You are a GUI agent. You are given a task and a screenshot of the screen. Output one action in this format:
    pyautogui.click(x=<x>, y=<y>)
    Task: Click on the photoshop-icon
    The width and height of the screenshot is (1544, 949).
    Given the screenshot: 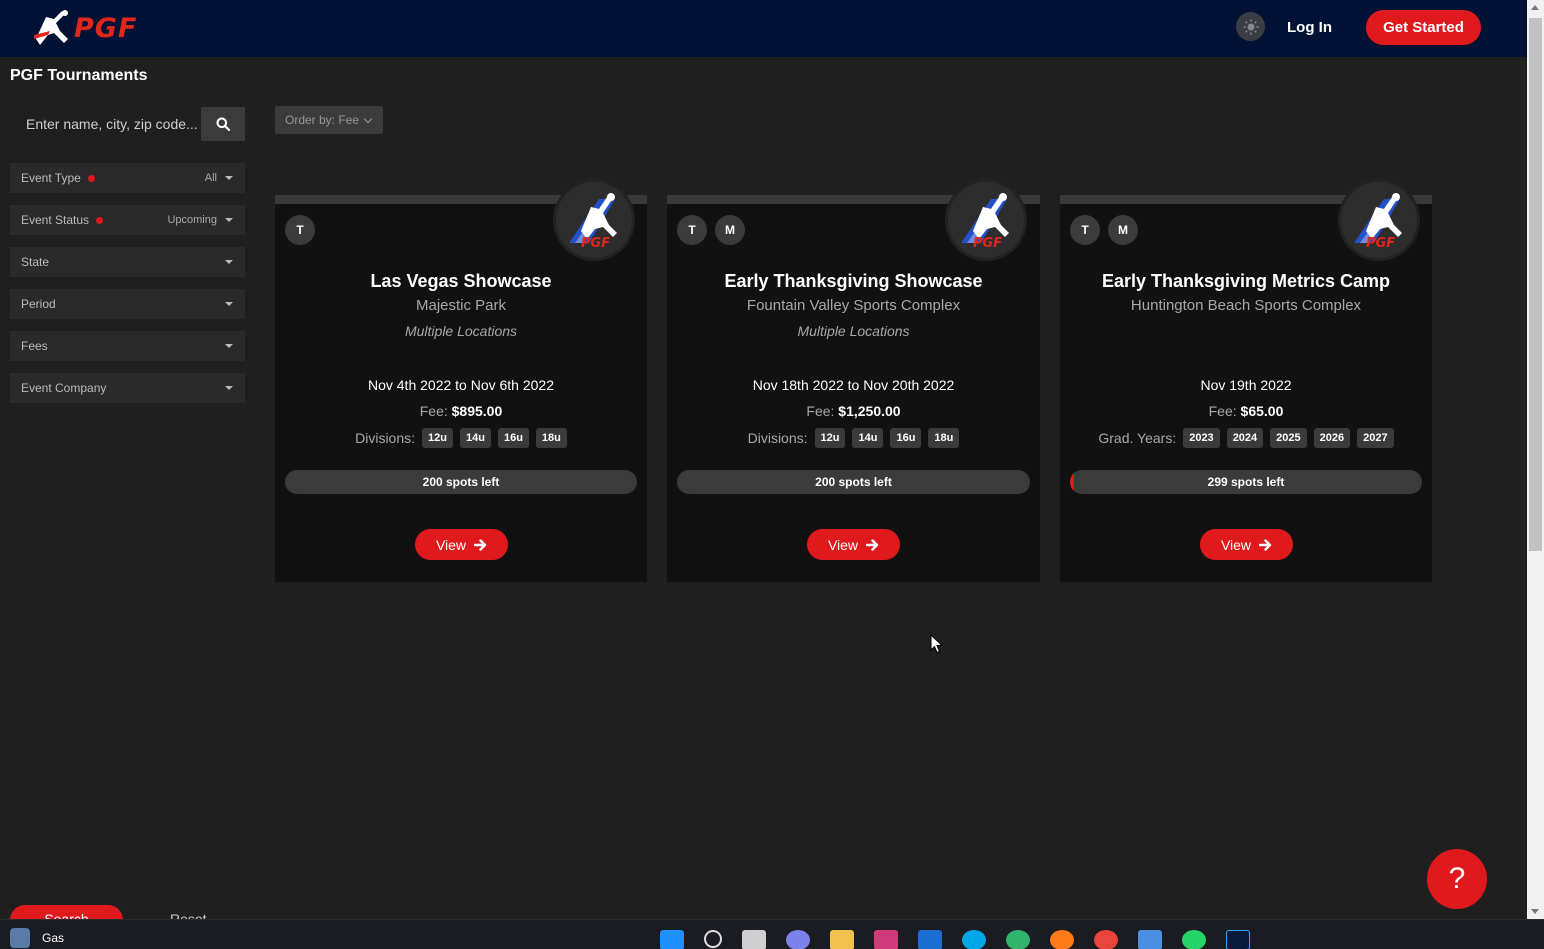 What is the action you would take?
    pyautogui.click(x=1238, y=939)
    